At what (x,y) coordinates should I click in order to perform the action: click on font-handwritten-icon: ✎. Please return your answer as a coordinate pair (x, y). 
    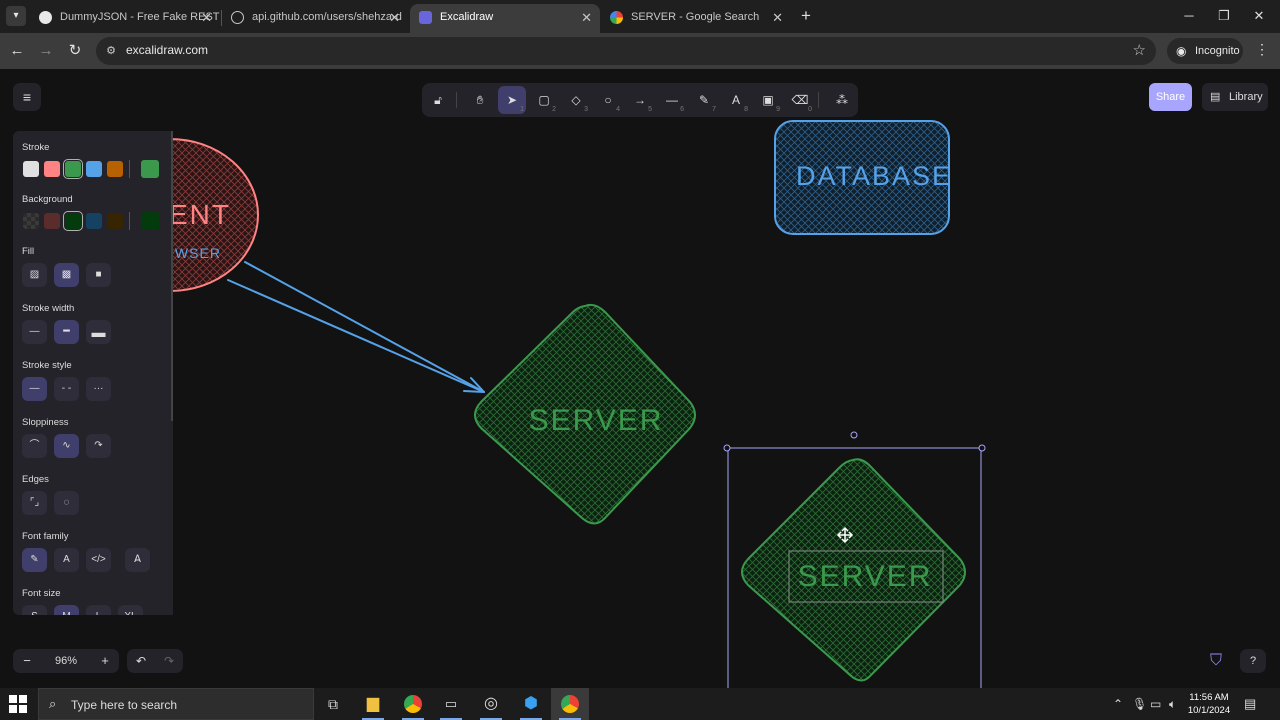
    Looking at the image, I should click on (34, 560).